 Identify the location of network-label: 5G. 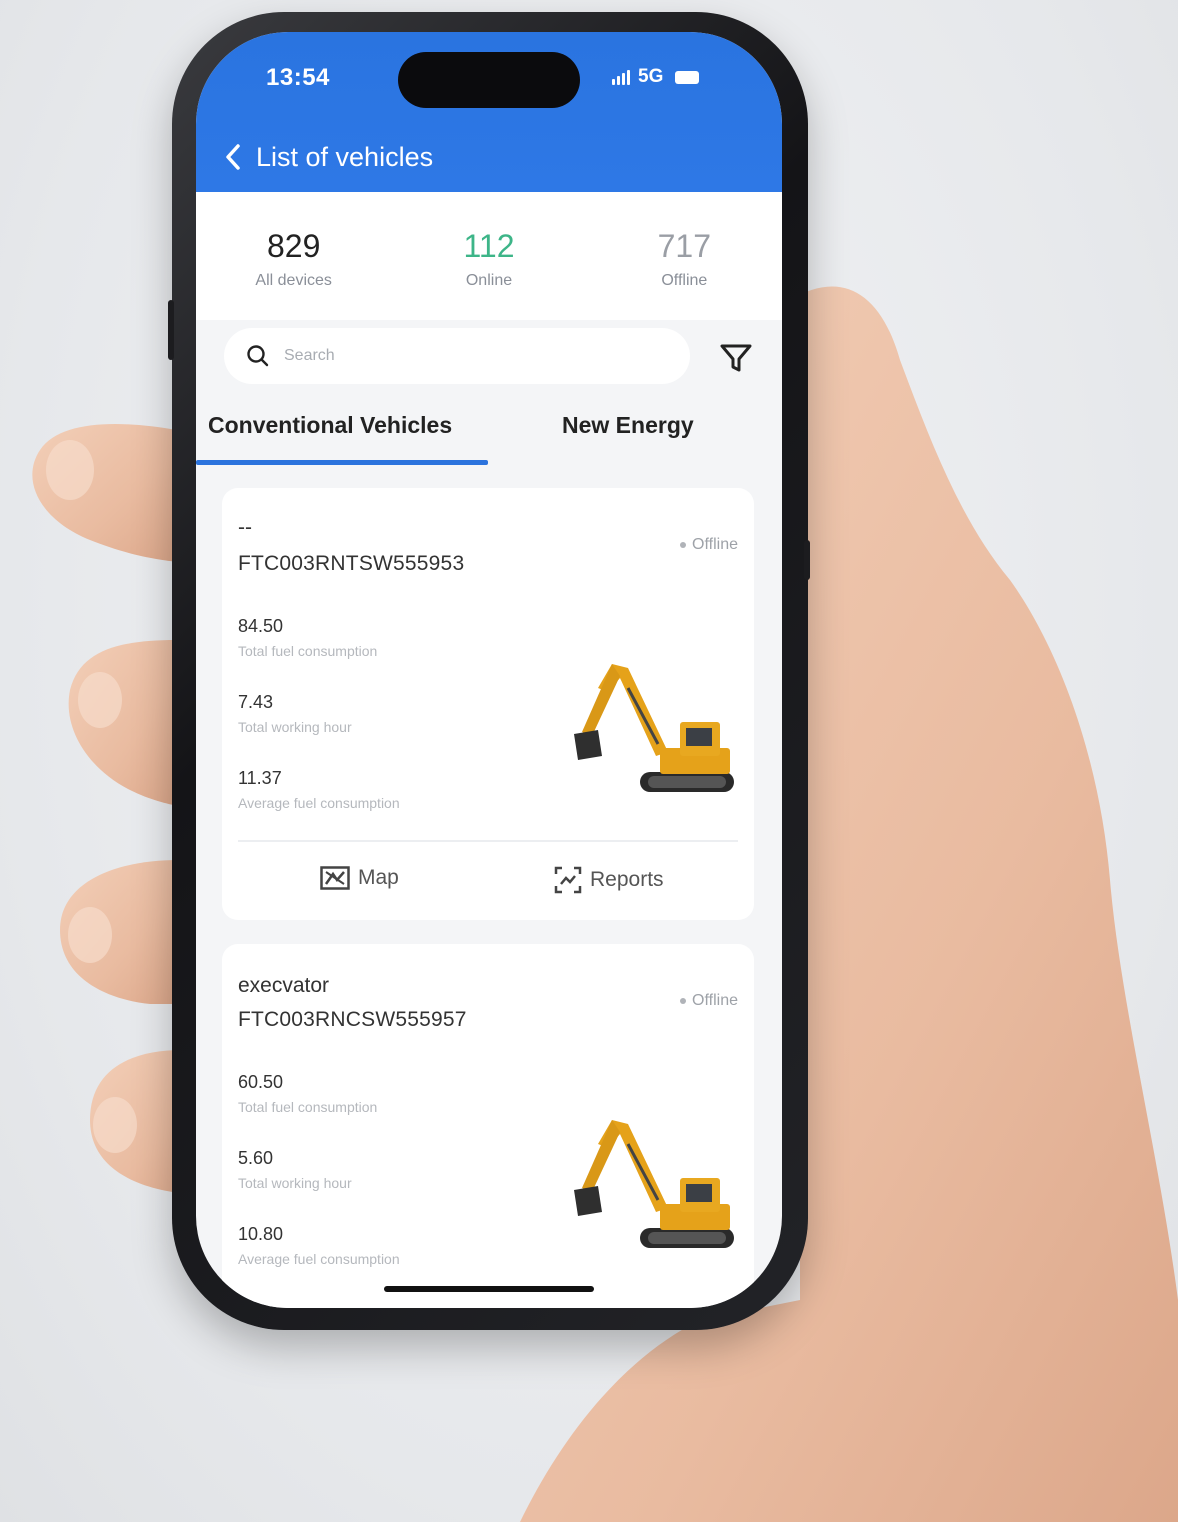
(651, 76).